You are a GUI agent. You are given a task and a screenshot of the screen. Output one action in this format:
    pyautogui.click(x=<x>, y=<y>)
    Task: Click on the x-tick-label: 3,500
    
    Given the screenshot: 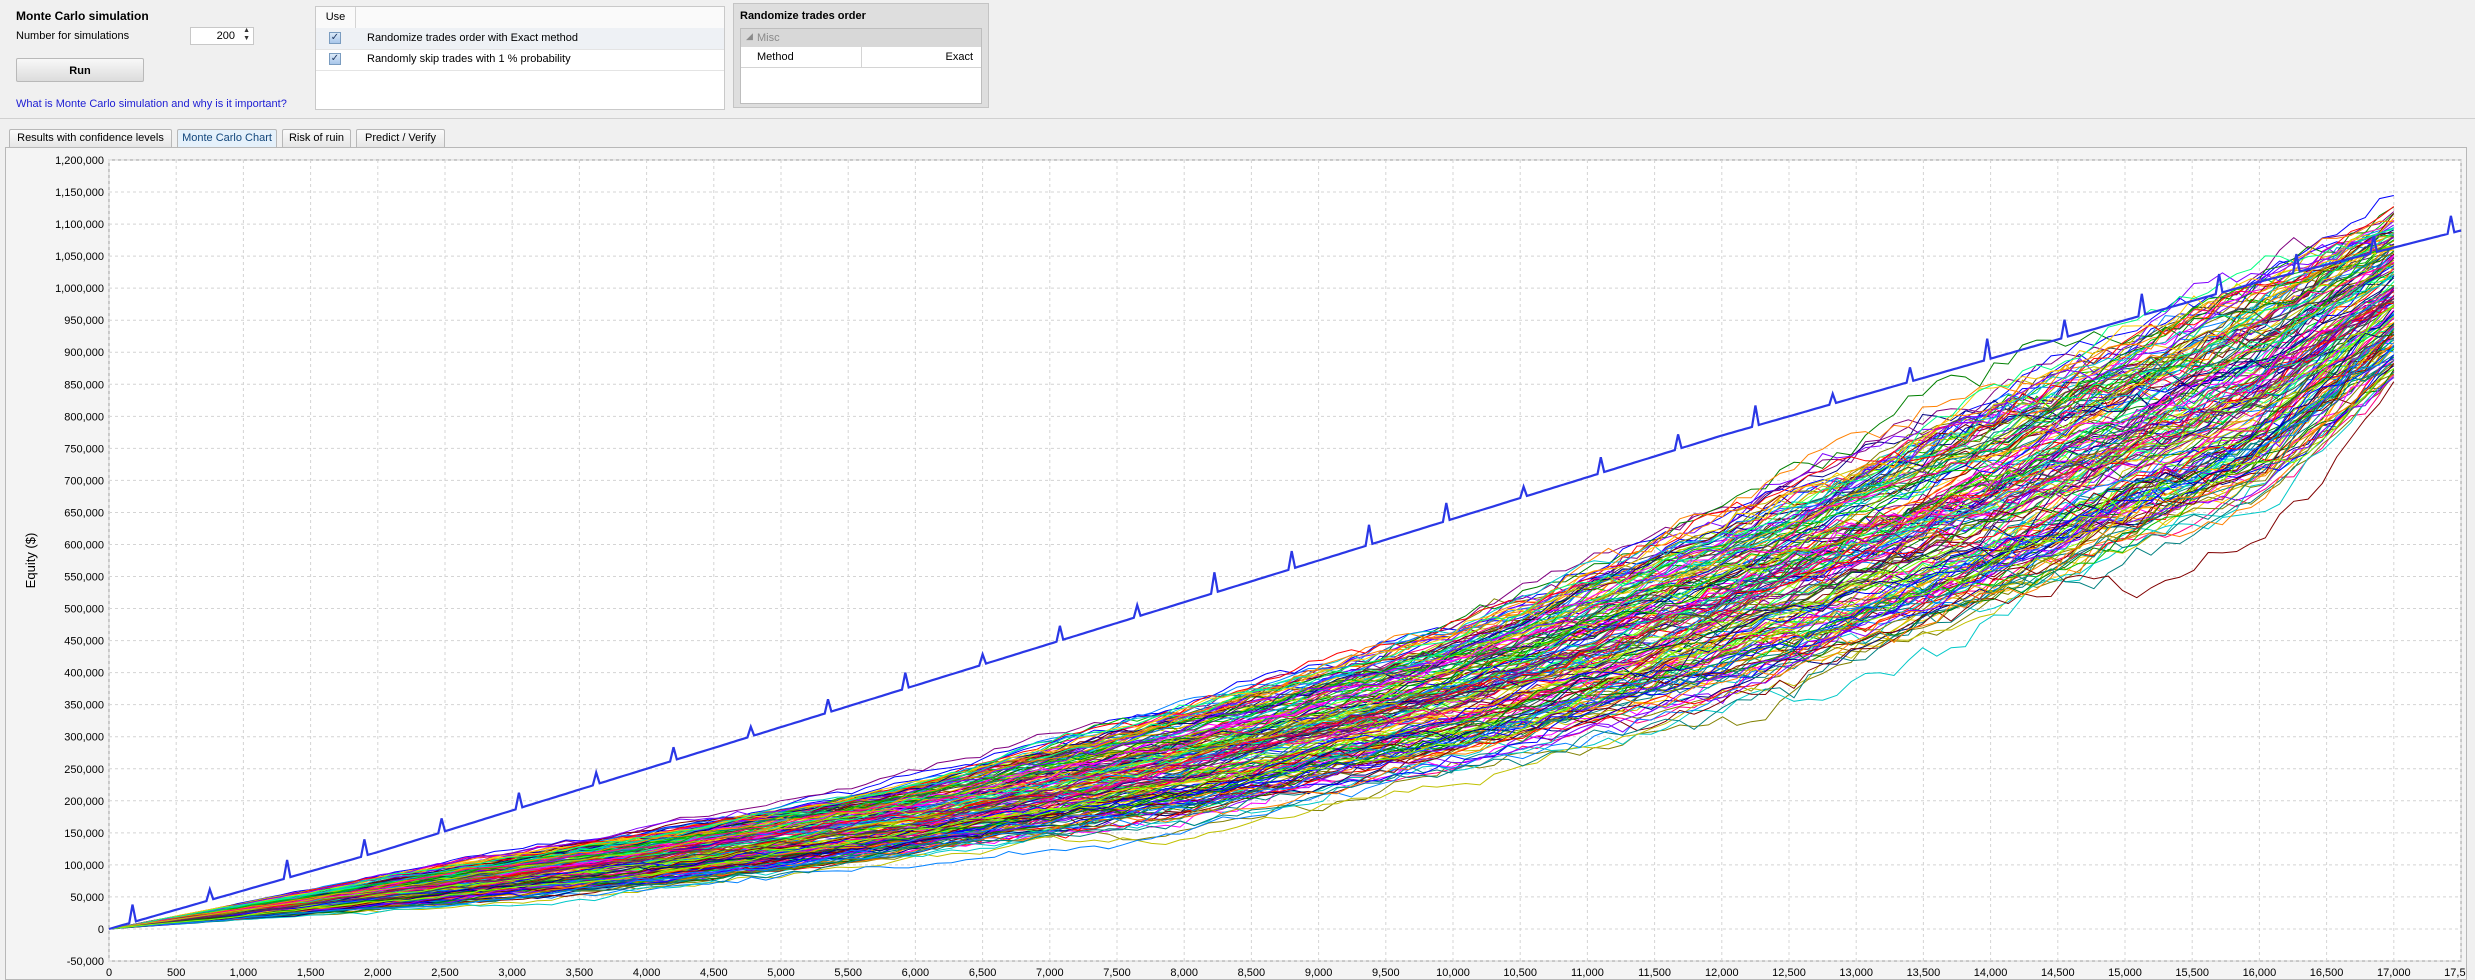 What is the action you would take?
    pyautogui.click(x=580, y=973)
    